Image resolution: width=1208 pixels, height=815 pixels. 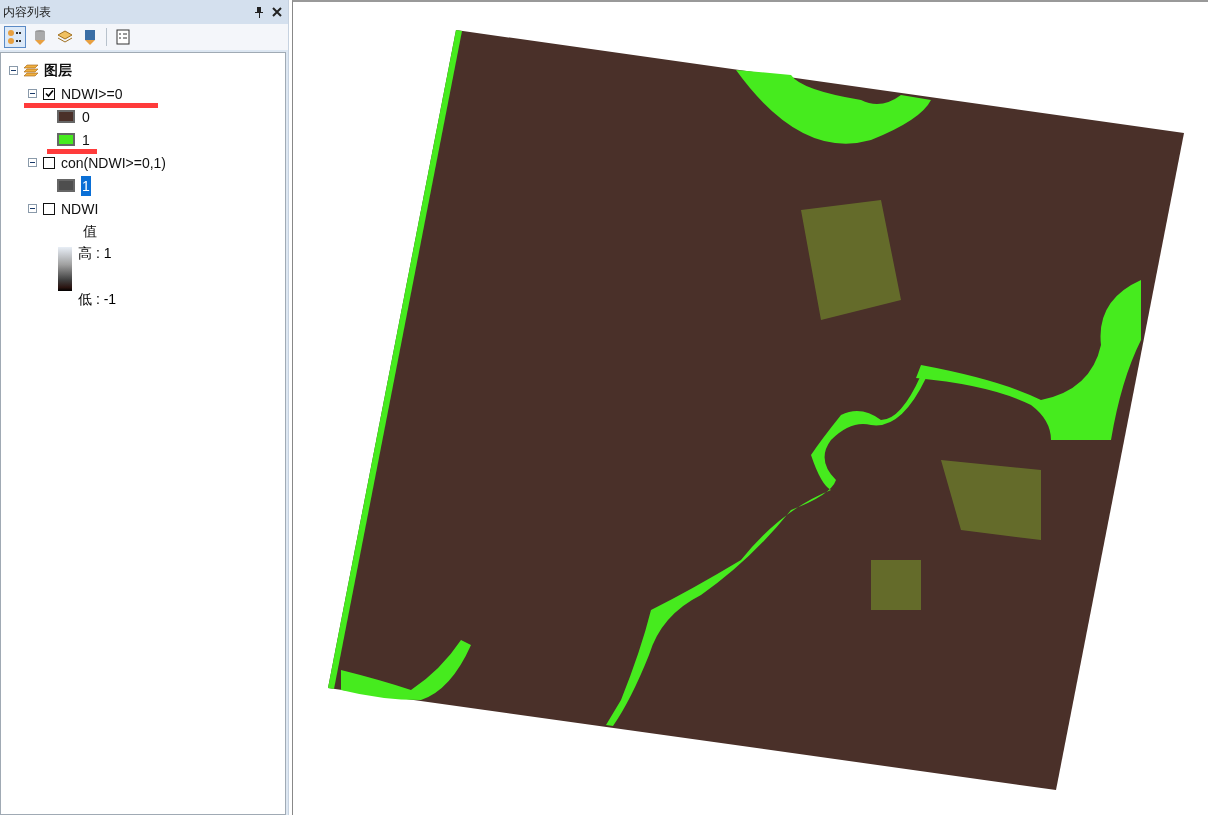 I want to click on pin-icon, so click(x=259, y=12).